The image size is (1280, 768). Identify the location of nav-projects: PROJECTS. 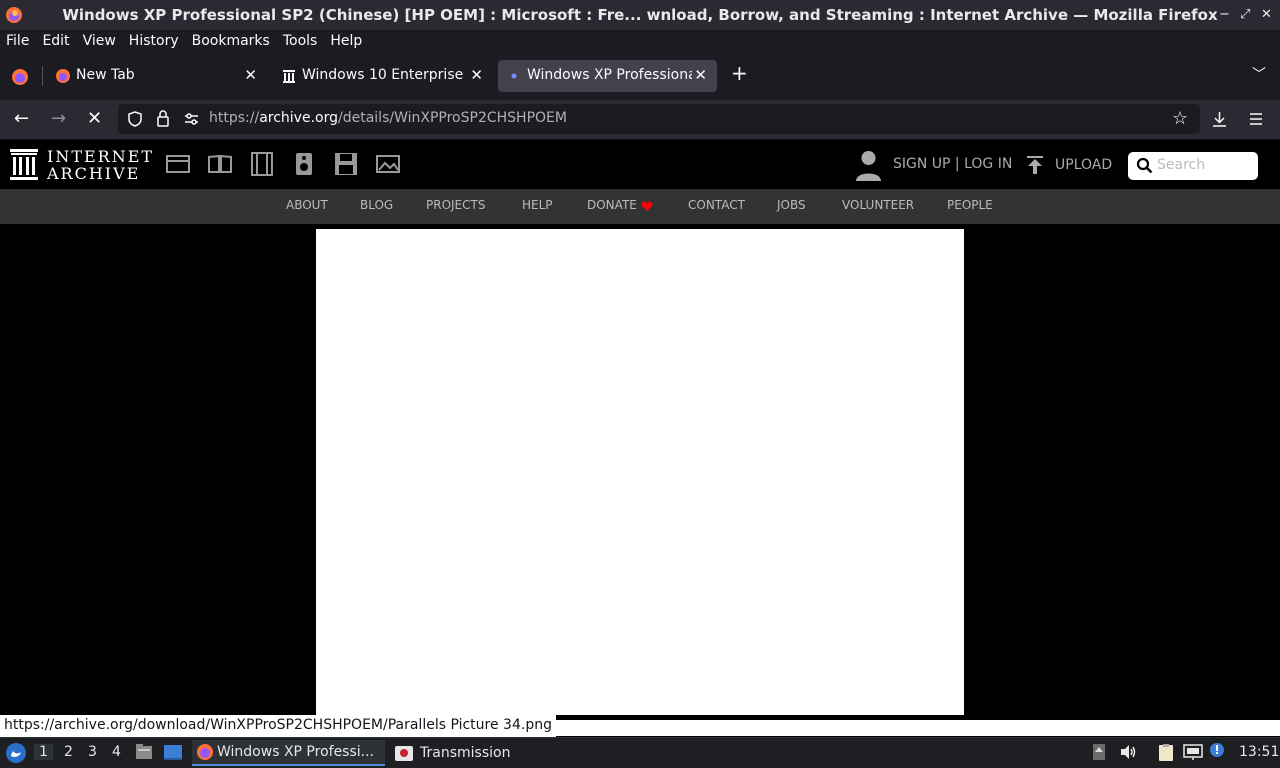
(455, 205).